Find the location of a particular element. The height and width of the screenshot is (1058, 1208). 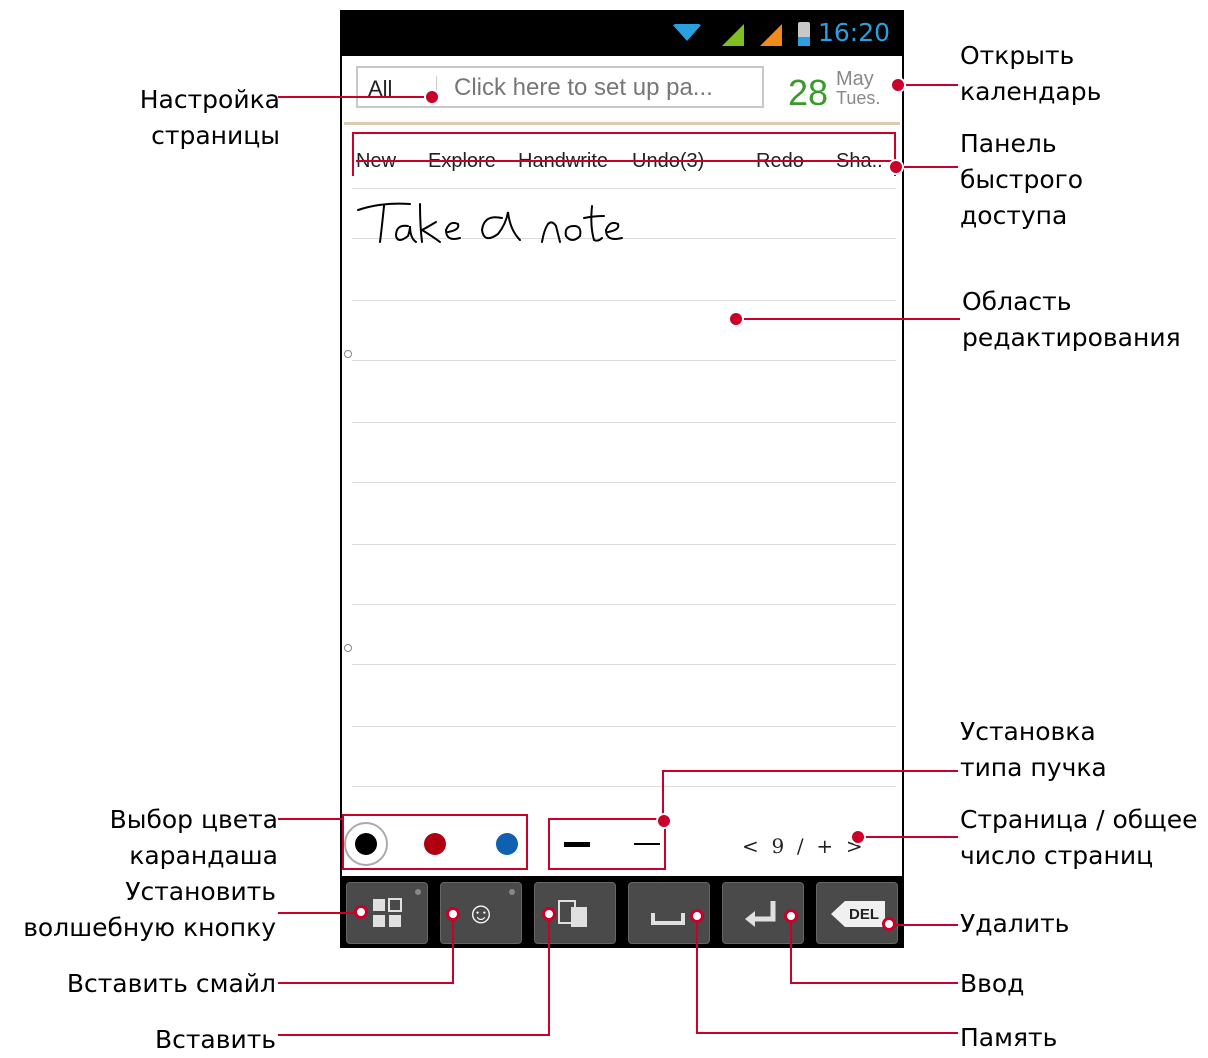

color-red is located at coordinates (435, 844).